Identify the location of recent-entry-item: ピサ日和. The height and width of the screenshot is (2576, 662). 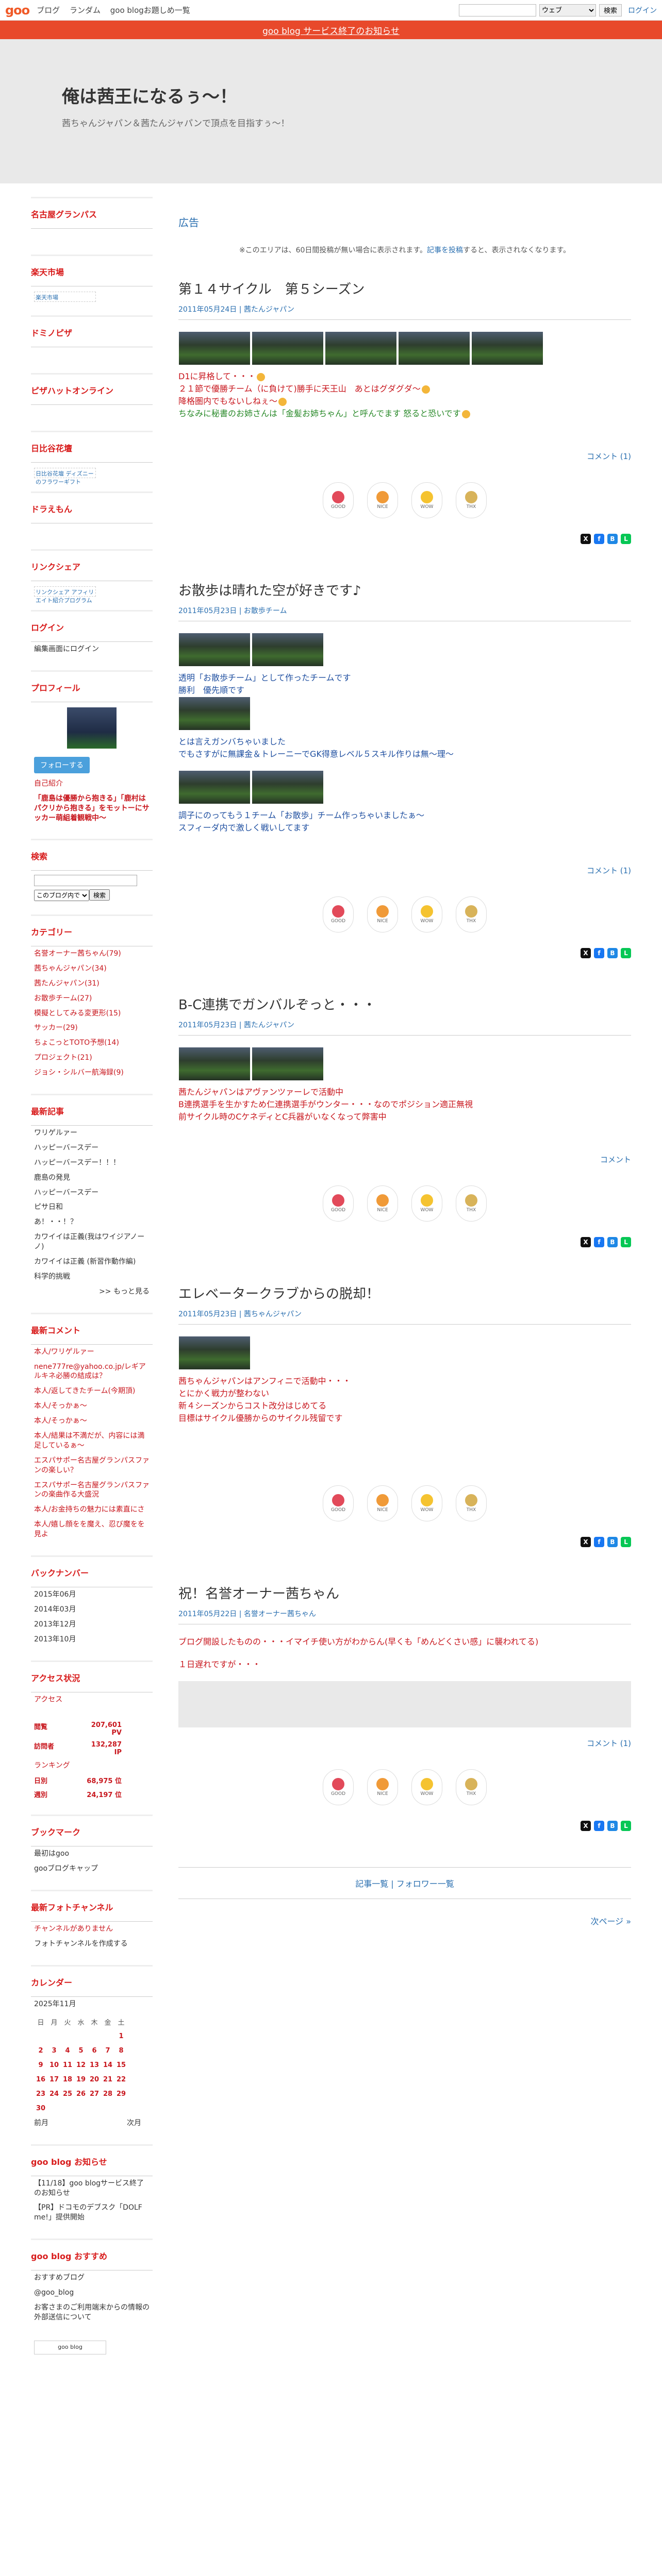
(92, 1207).